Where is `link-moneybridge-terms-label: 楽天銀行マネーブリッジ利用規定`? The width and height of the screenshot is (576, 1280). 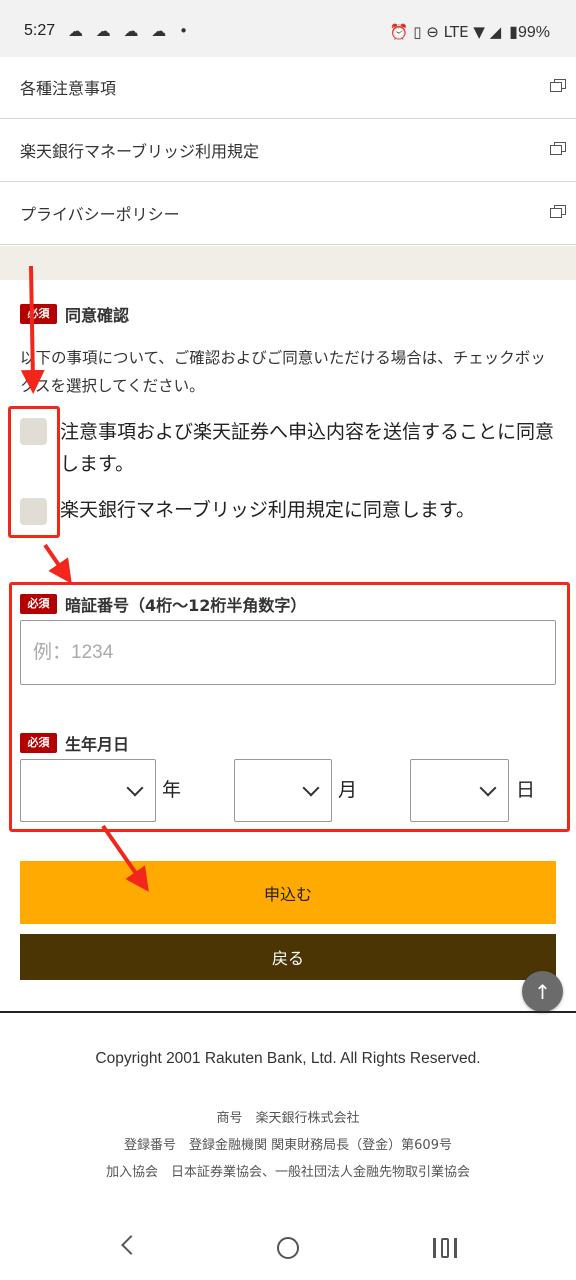 link-moneybridge-terms-label: 楽天銀行マネーブリッジ利用規定 is located at coordinates (140, 151).